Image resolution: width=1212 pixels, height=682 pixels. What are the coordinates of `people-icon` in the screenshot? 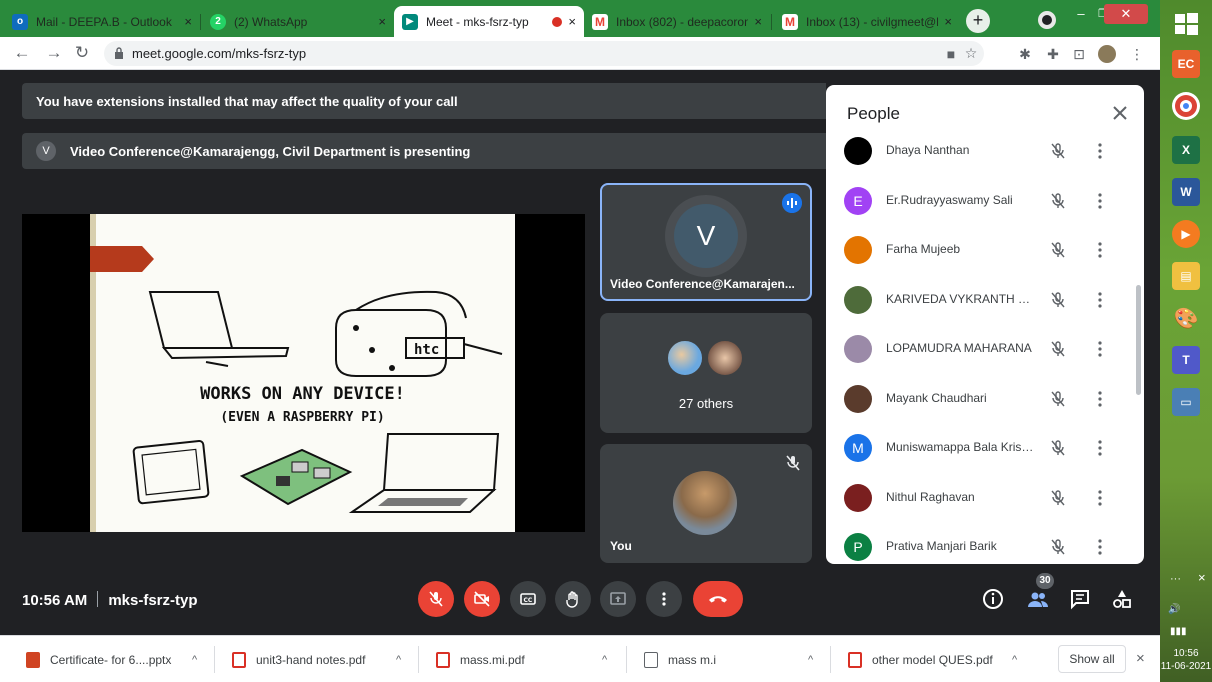 It's located at (1038, 599).